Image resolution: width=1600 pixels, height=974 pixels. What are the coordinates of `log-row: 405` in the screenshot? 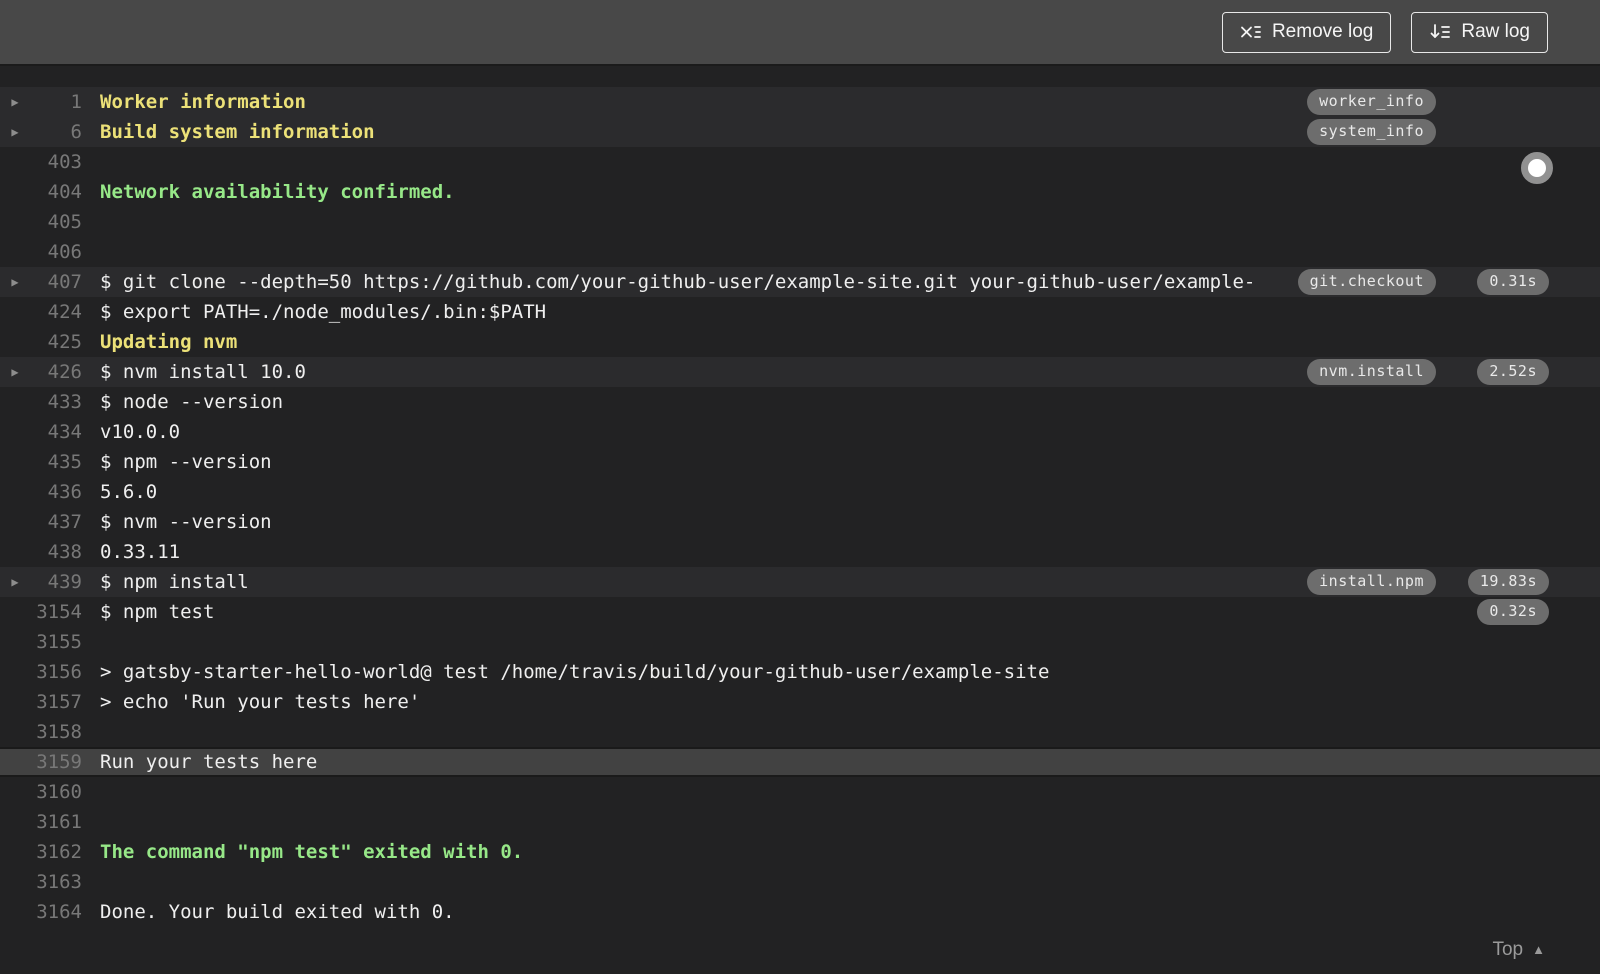 It's located at (800, 222).